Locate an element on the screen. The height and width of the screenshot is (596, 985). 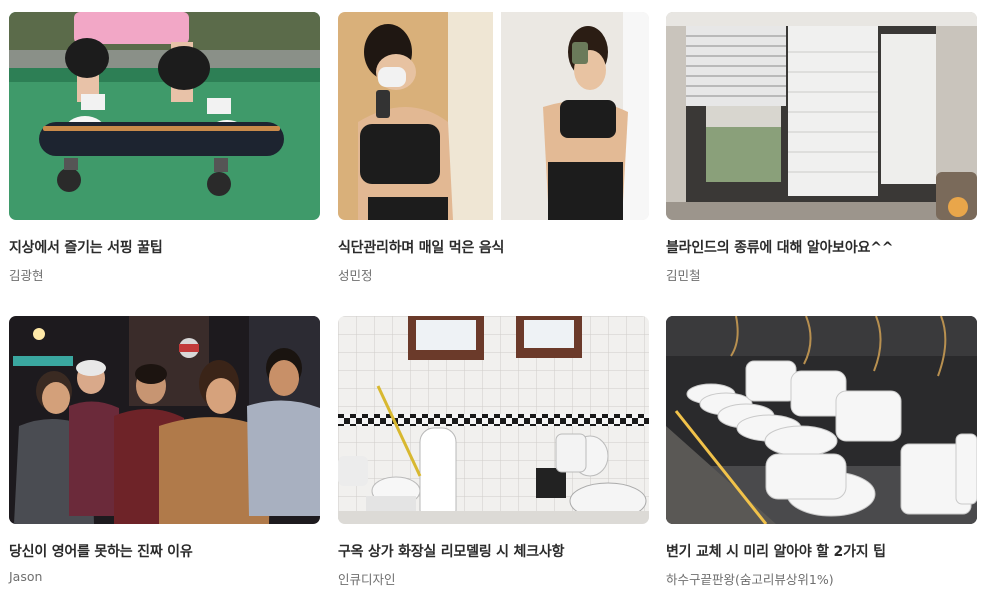
card-author: Jason is located at coordinates (26, 576).